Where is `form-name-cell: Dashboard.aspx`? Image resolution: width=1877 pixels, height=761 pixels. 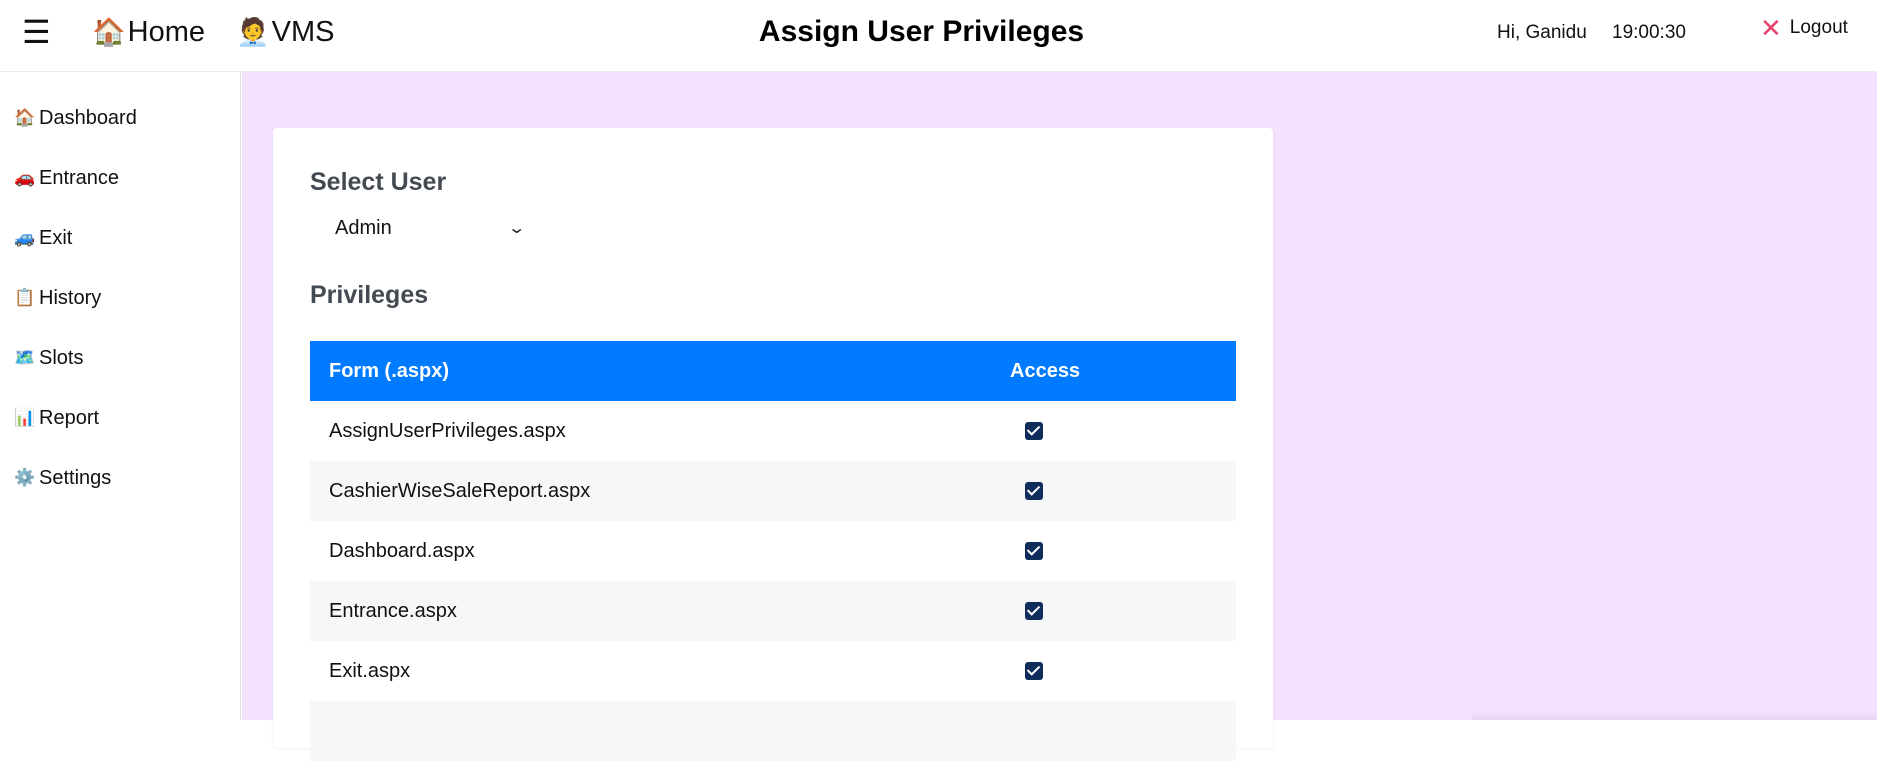
form-name-cell: Dashboard.aspx is located at coordinates (402, 550).